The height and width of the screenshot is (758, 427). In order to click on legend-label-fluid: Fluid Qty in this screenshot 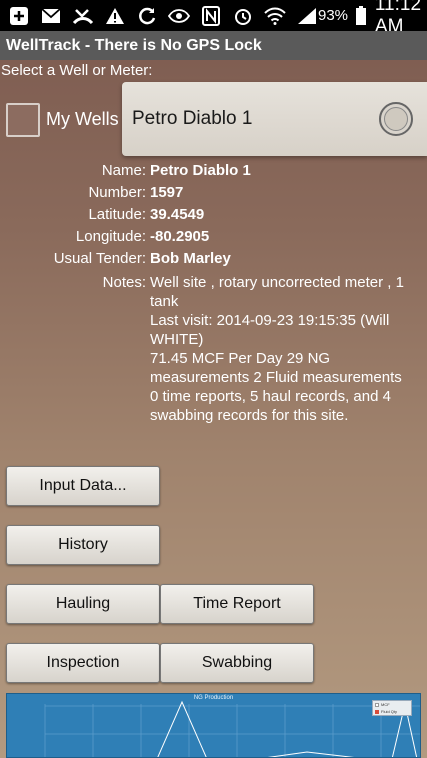, I will do `click(389, 711)`.